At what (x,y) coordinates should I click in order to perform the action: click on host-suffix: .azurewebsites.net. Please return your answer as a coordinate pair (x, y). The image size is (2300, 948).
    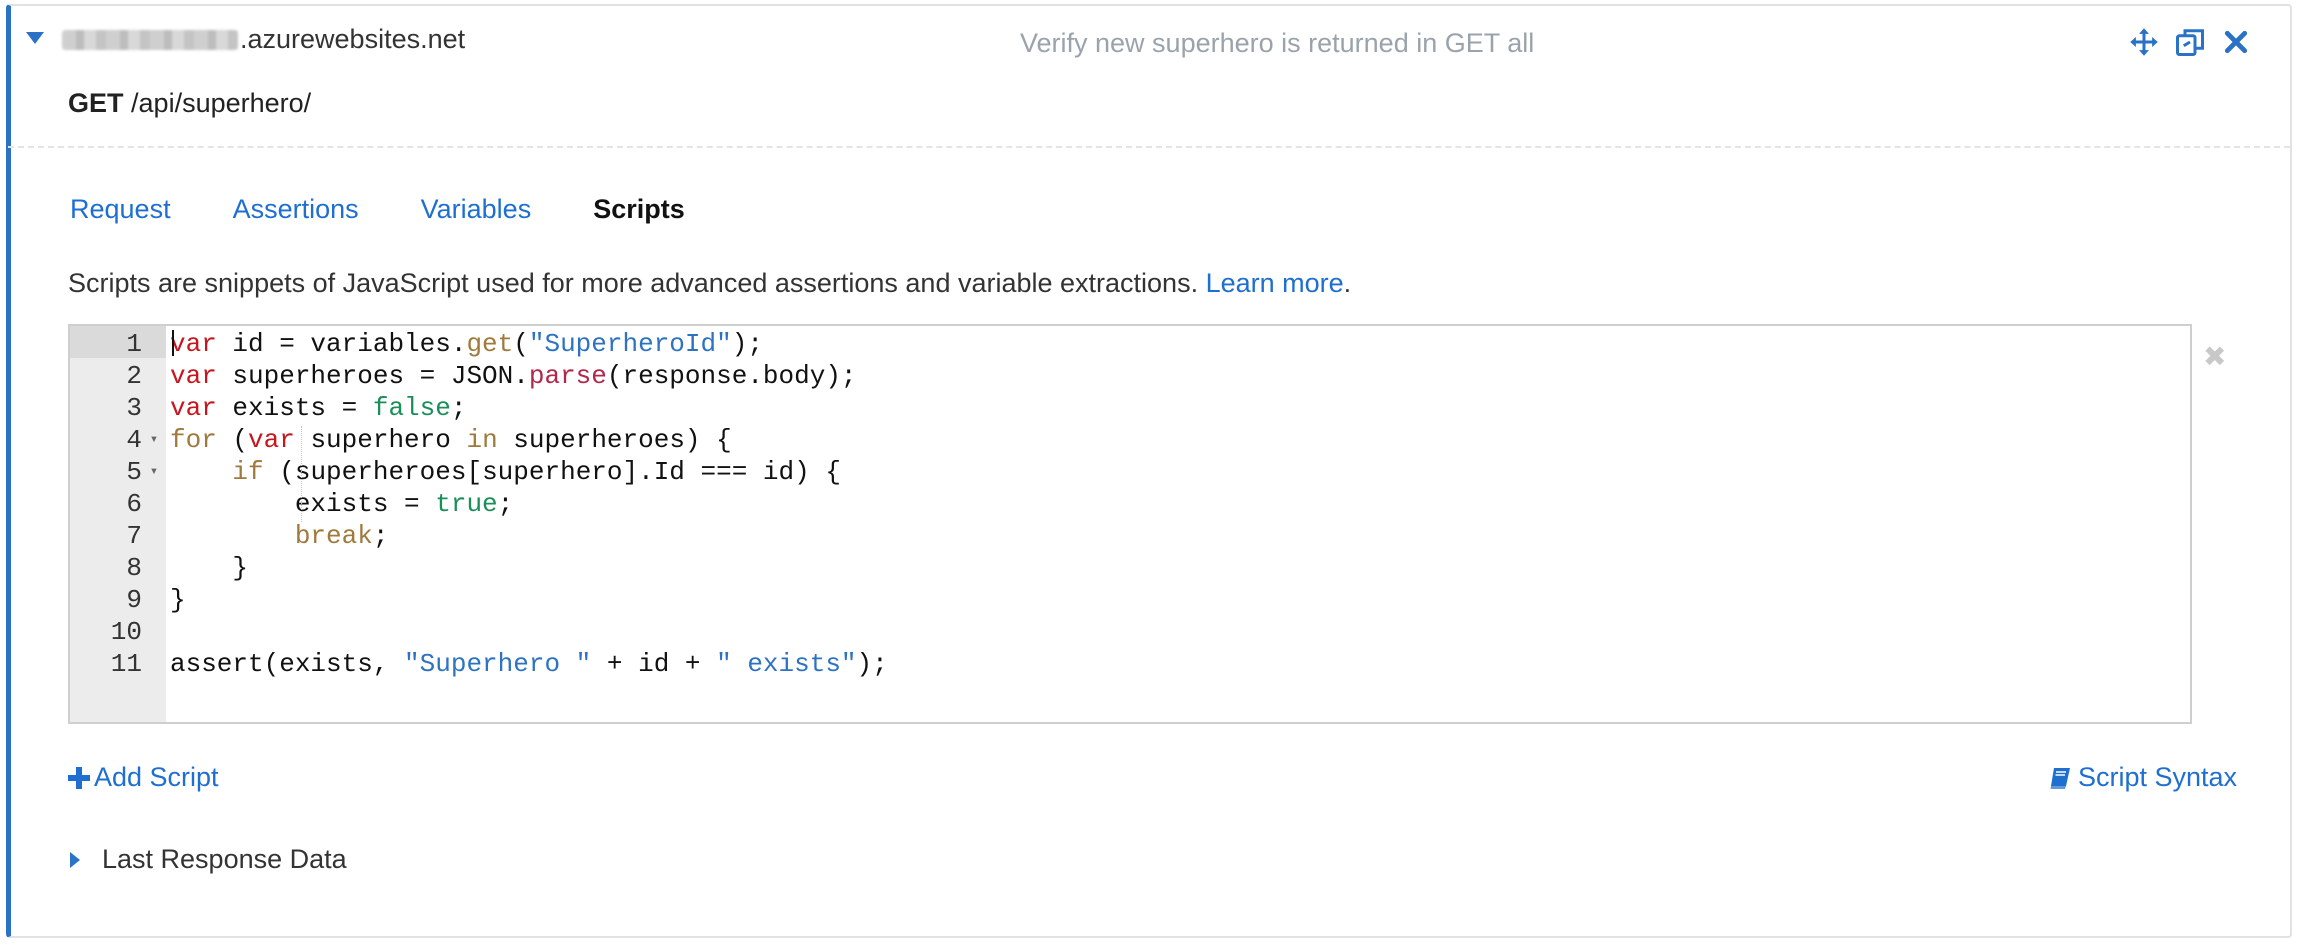
    Looking at the image, I should click on (353, 39).